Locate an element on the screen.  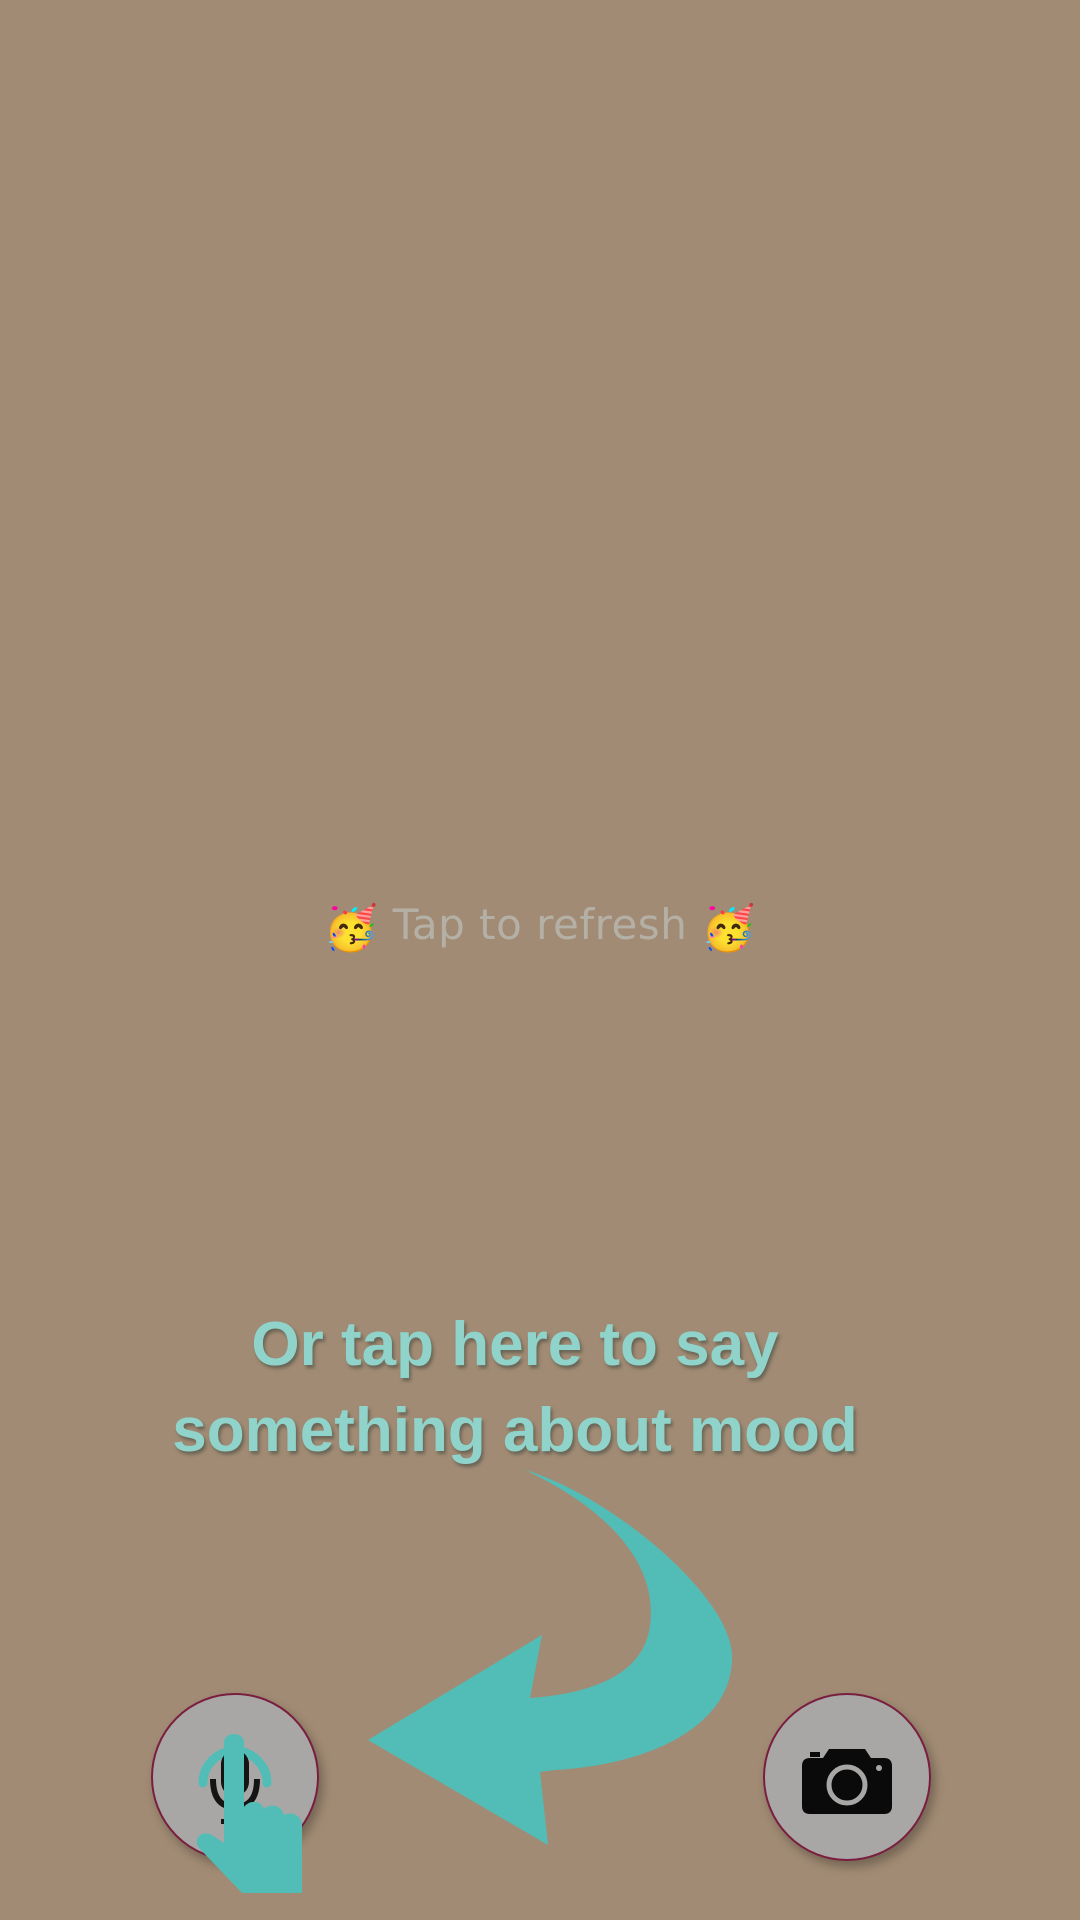
voice-hint-text: Or tap here to say something about mood is located at coordinates (515, 1388).